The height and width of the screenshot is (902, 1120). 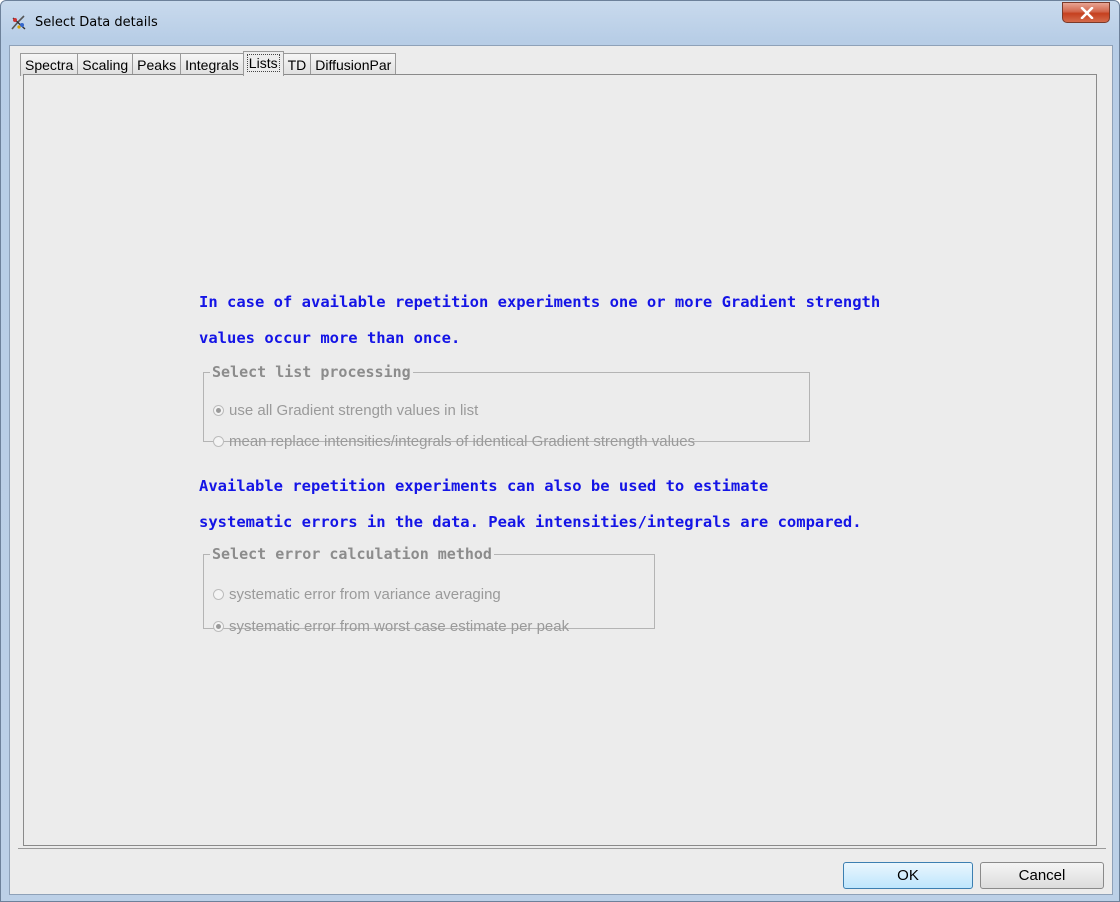 What do you see at coordinates (365, 594) in the screenshot?
I see `radio-label: systematic error from variance averaging` at bounding box center [365, 594].